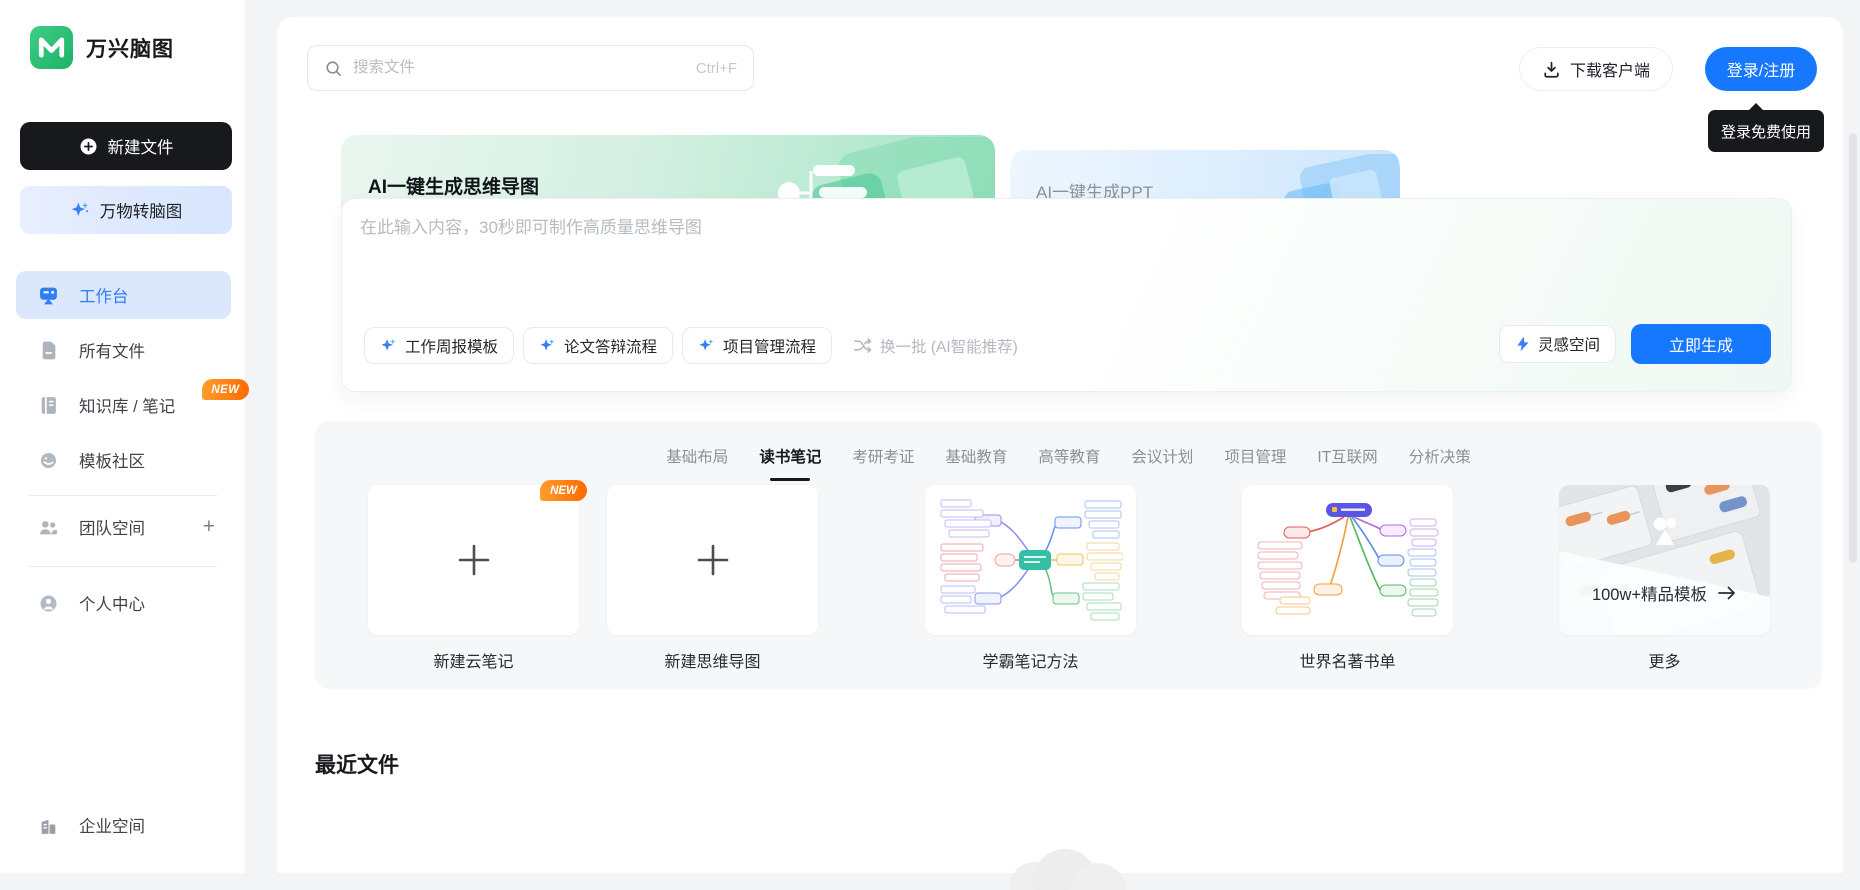 The image size is (1860, 890). Describe the element at coordinates (88, 146) in the screenshot. I see `plus-circle-icon` at that location.